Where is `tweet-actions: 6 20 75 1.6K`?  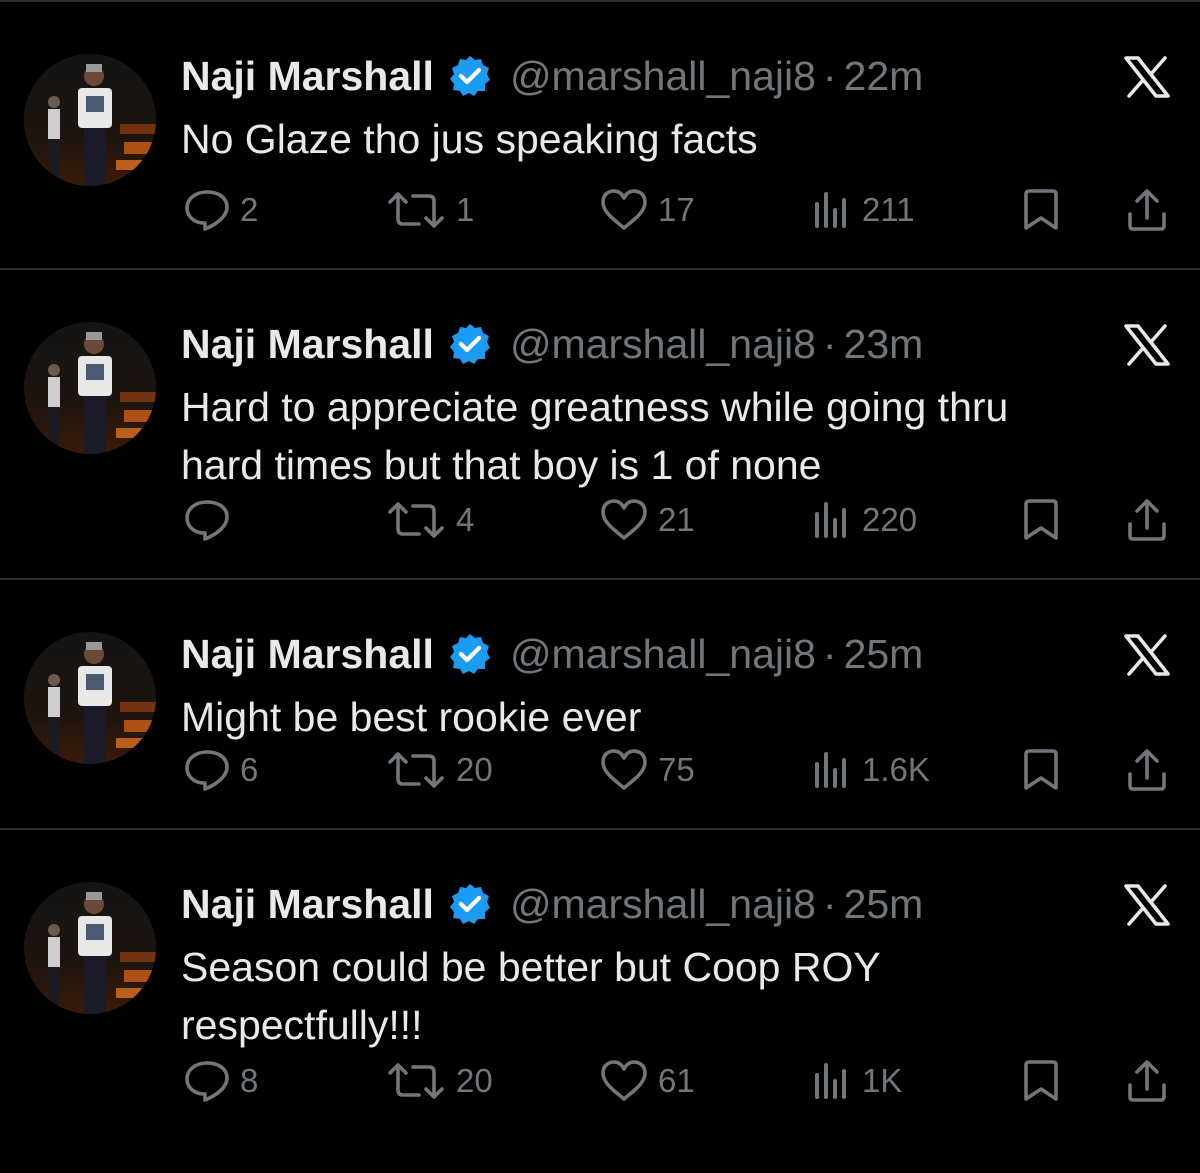 tweet-actions: 6 20 75 1.6K is located at coordinates (600, 770).